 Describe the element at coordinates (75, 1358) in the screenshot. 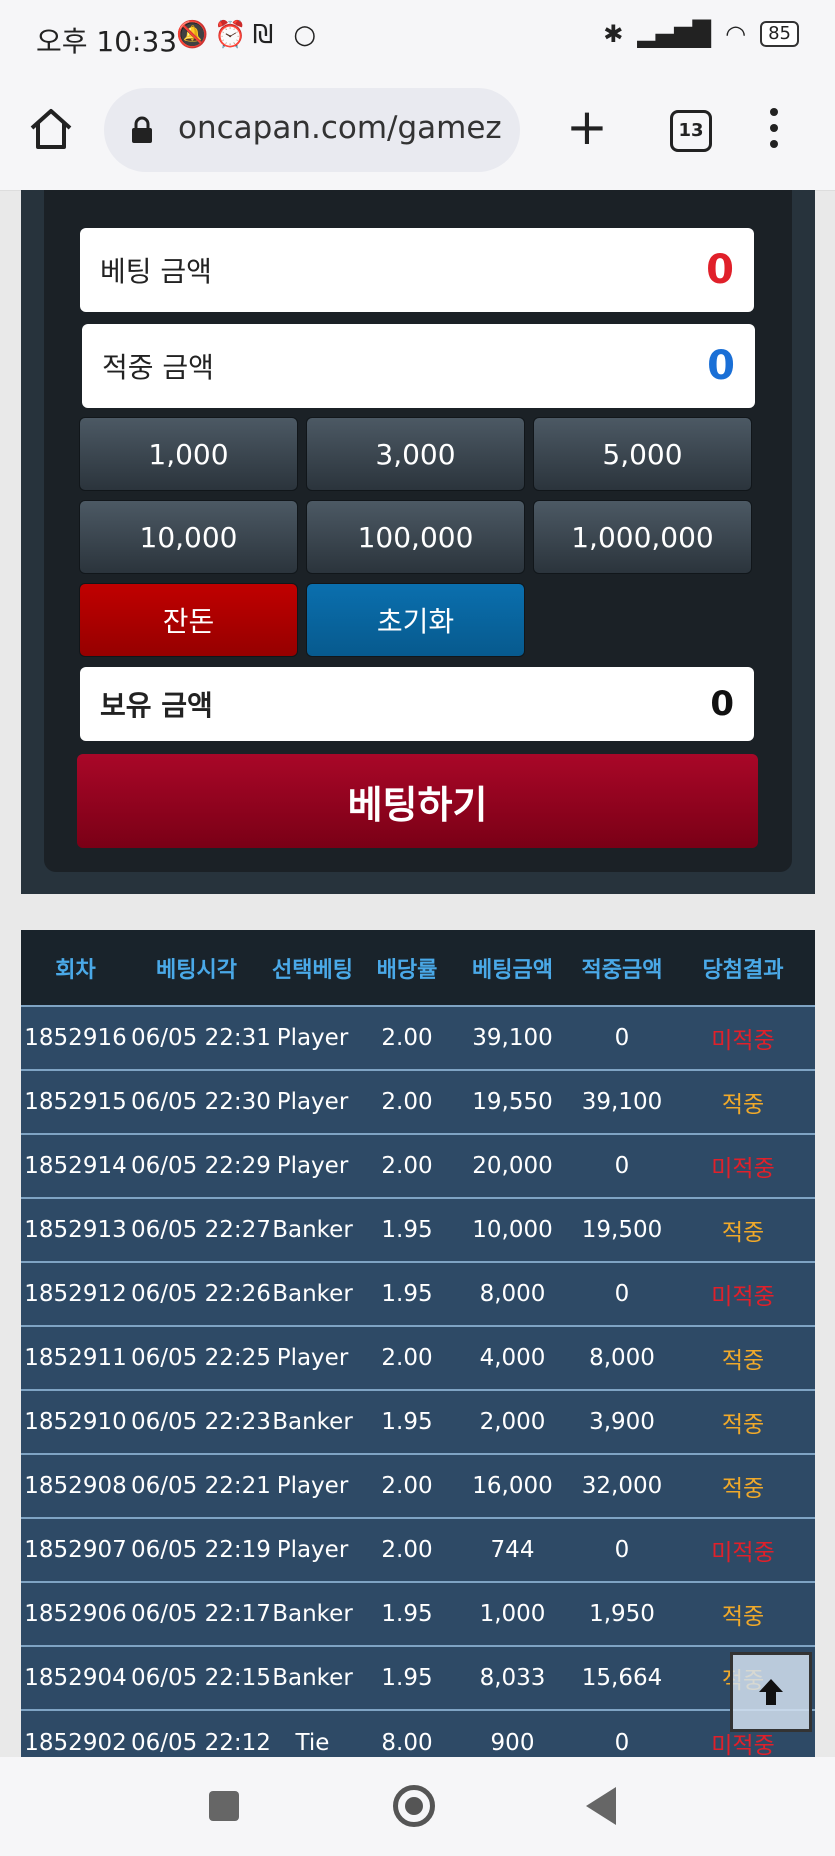

I see `cell-round: 1852911` at that location.